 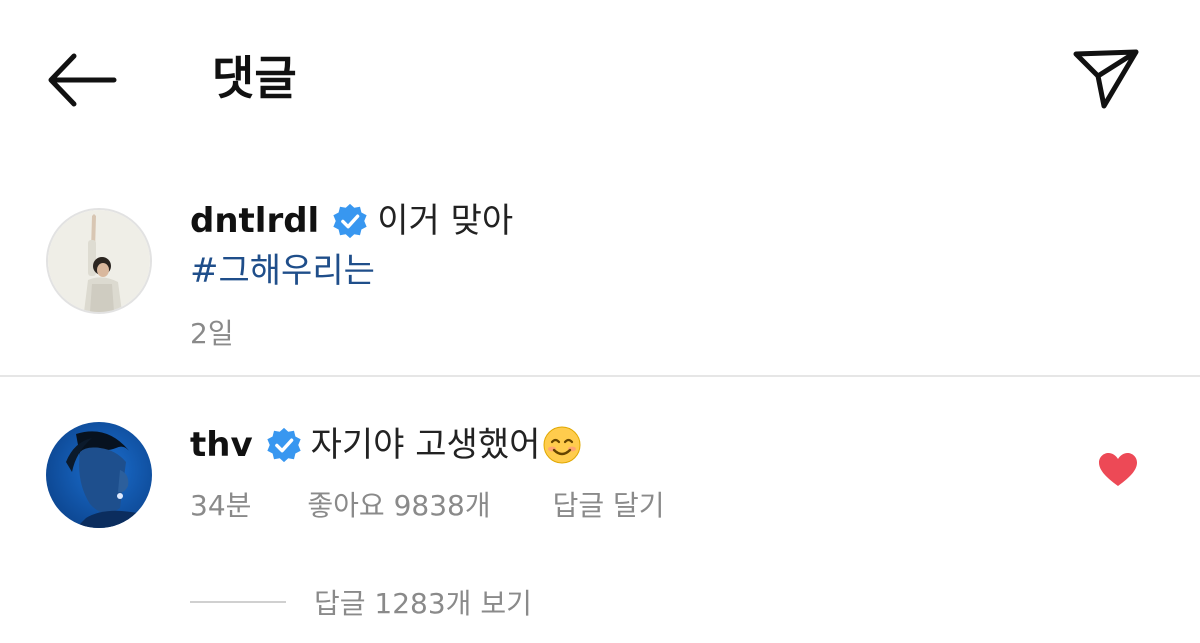 I want to click on comment-time: 2일, so click(x=212, y=333).